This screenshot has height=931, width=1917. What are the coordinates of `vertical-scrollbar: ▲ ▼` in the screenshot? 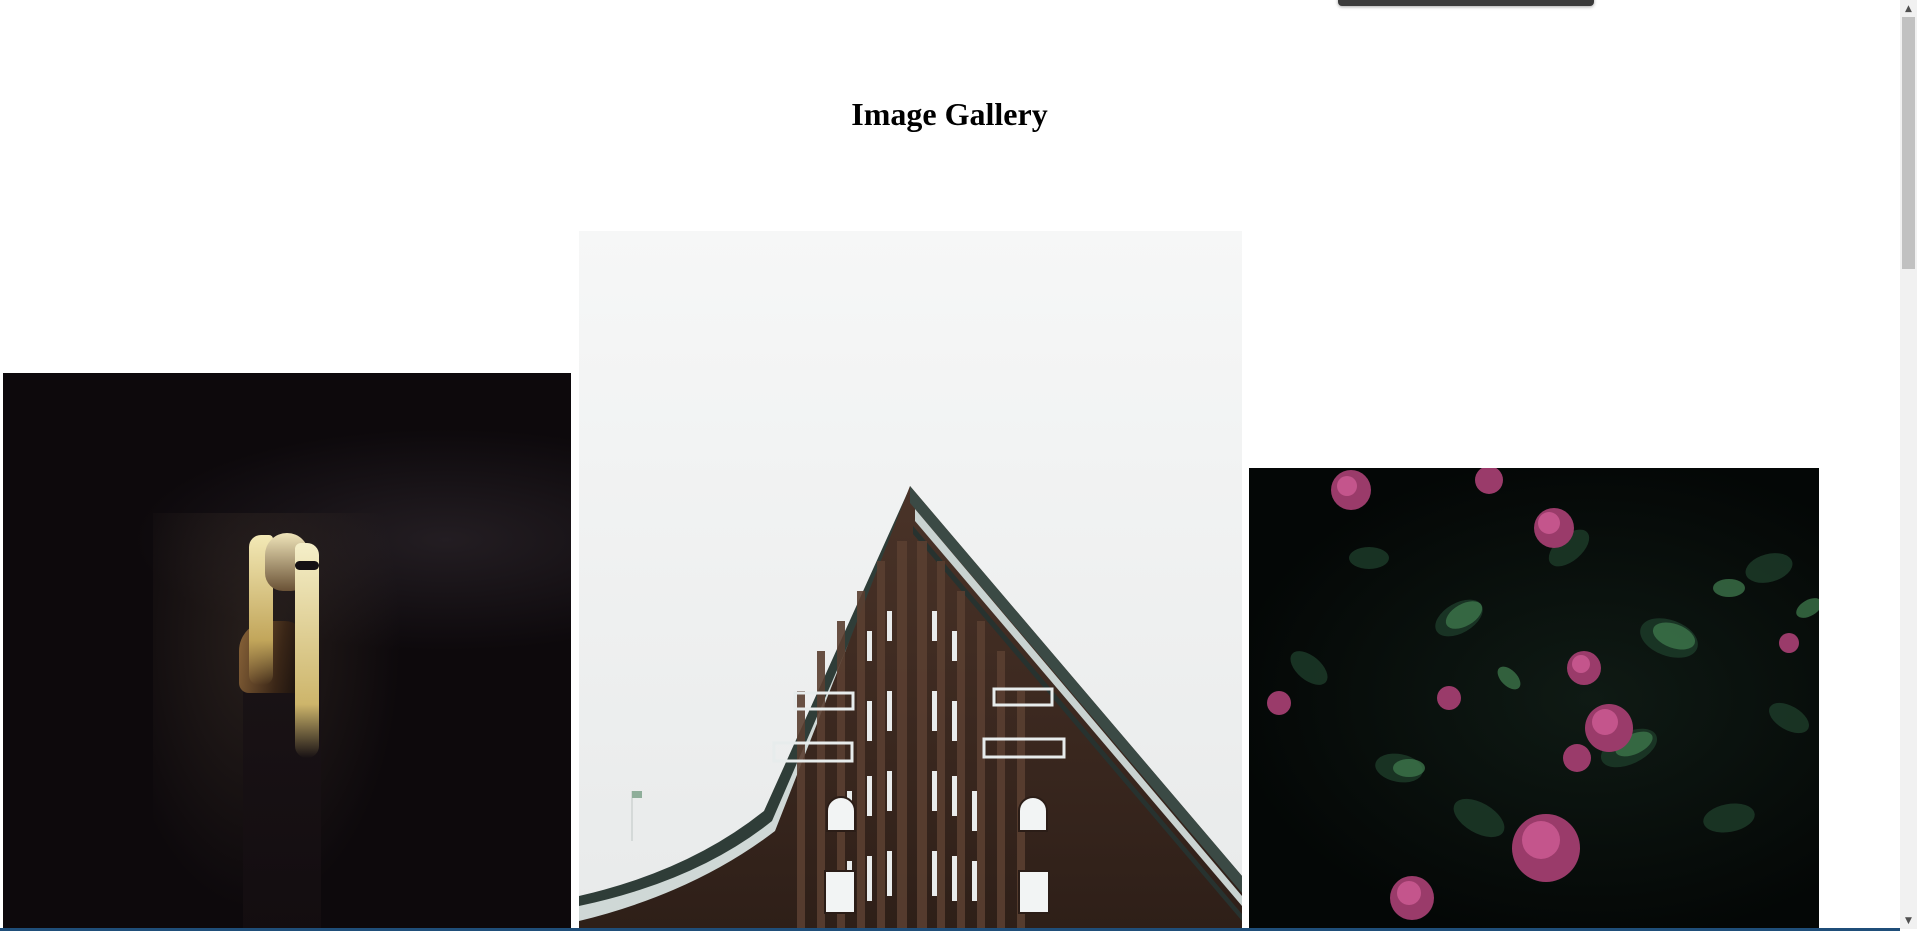 It's located at (1908, 464).